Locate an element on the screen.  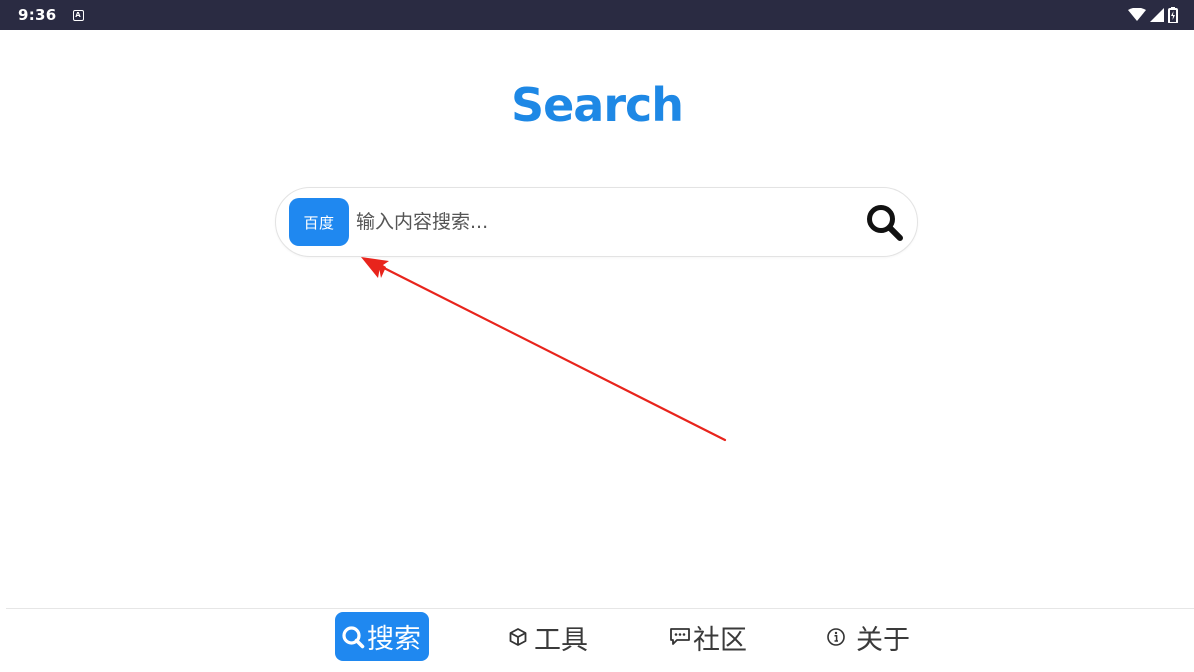
app-title: Search is located at coordinates (597, 105).